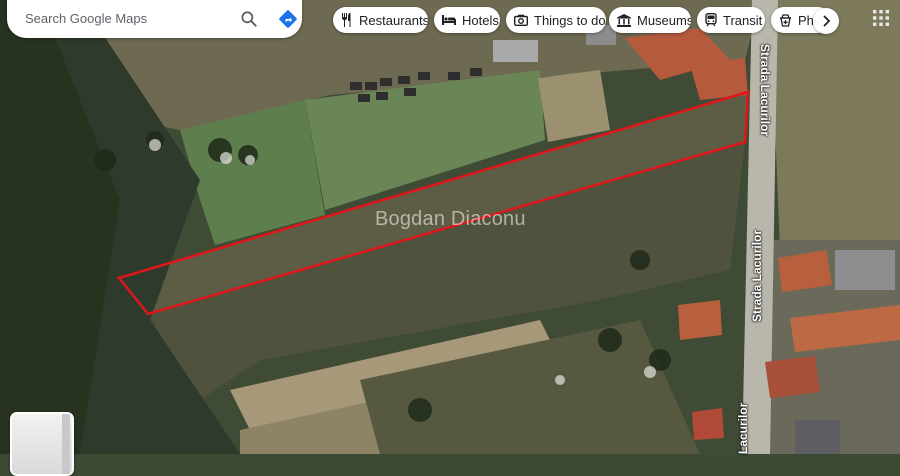 Image resolution: width=900 pixels, height=476 pixels. I want to click on chip-label: Restaurants, so click(393, 20).